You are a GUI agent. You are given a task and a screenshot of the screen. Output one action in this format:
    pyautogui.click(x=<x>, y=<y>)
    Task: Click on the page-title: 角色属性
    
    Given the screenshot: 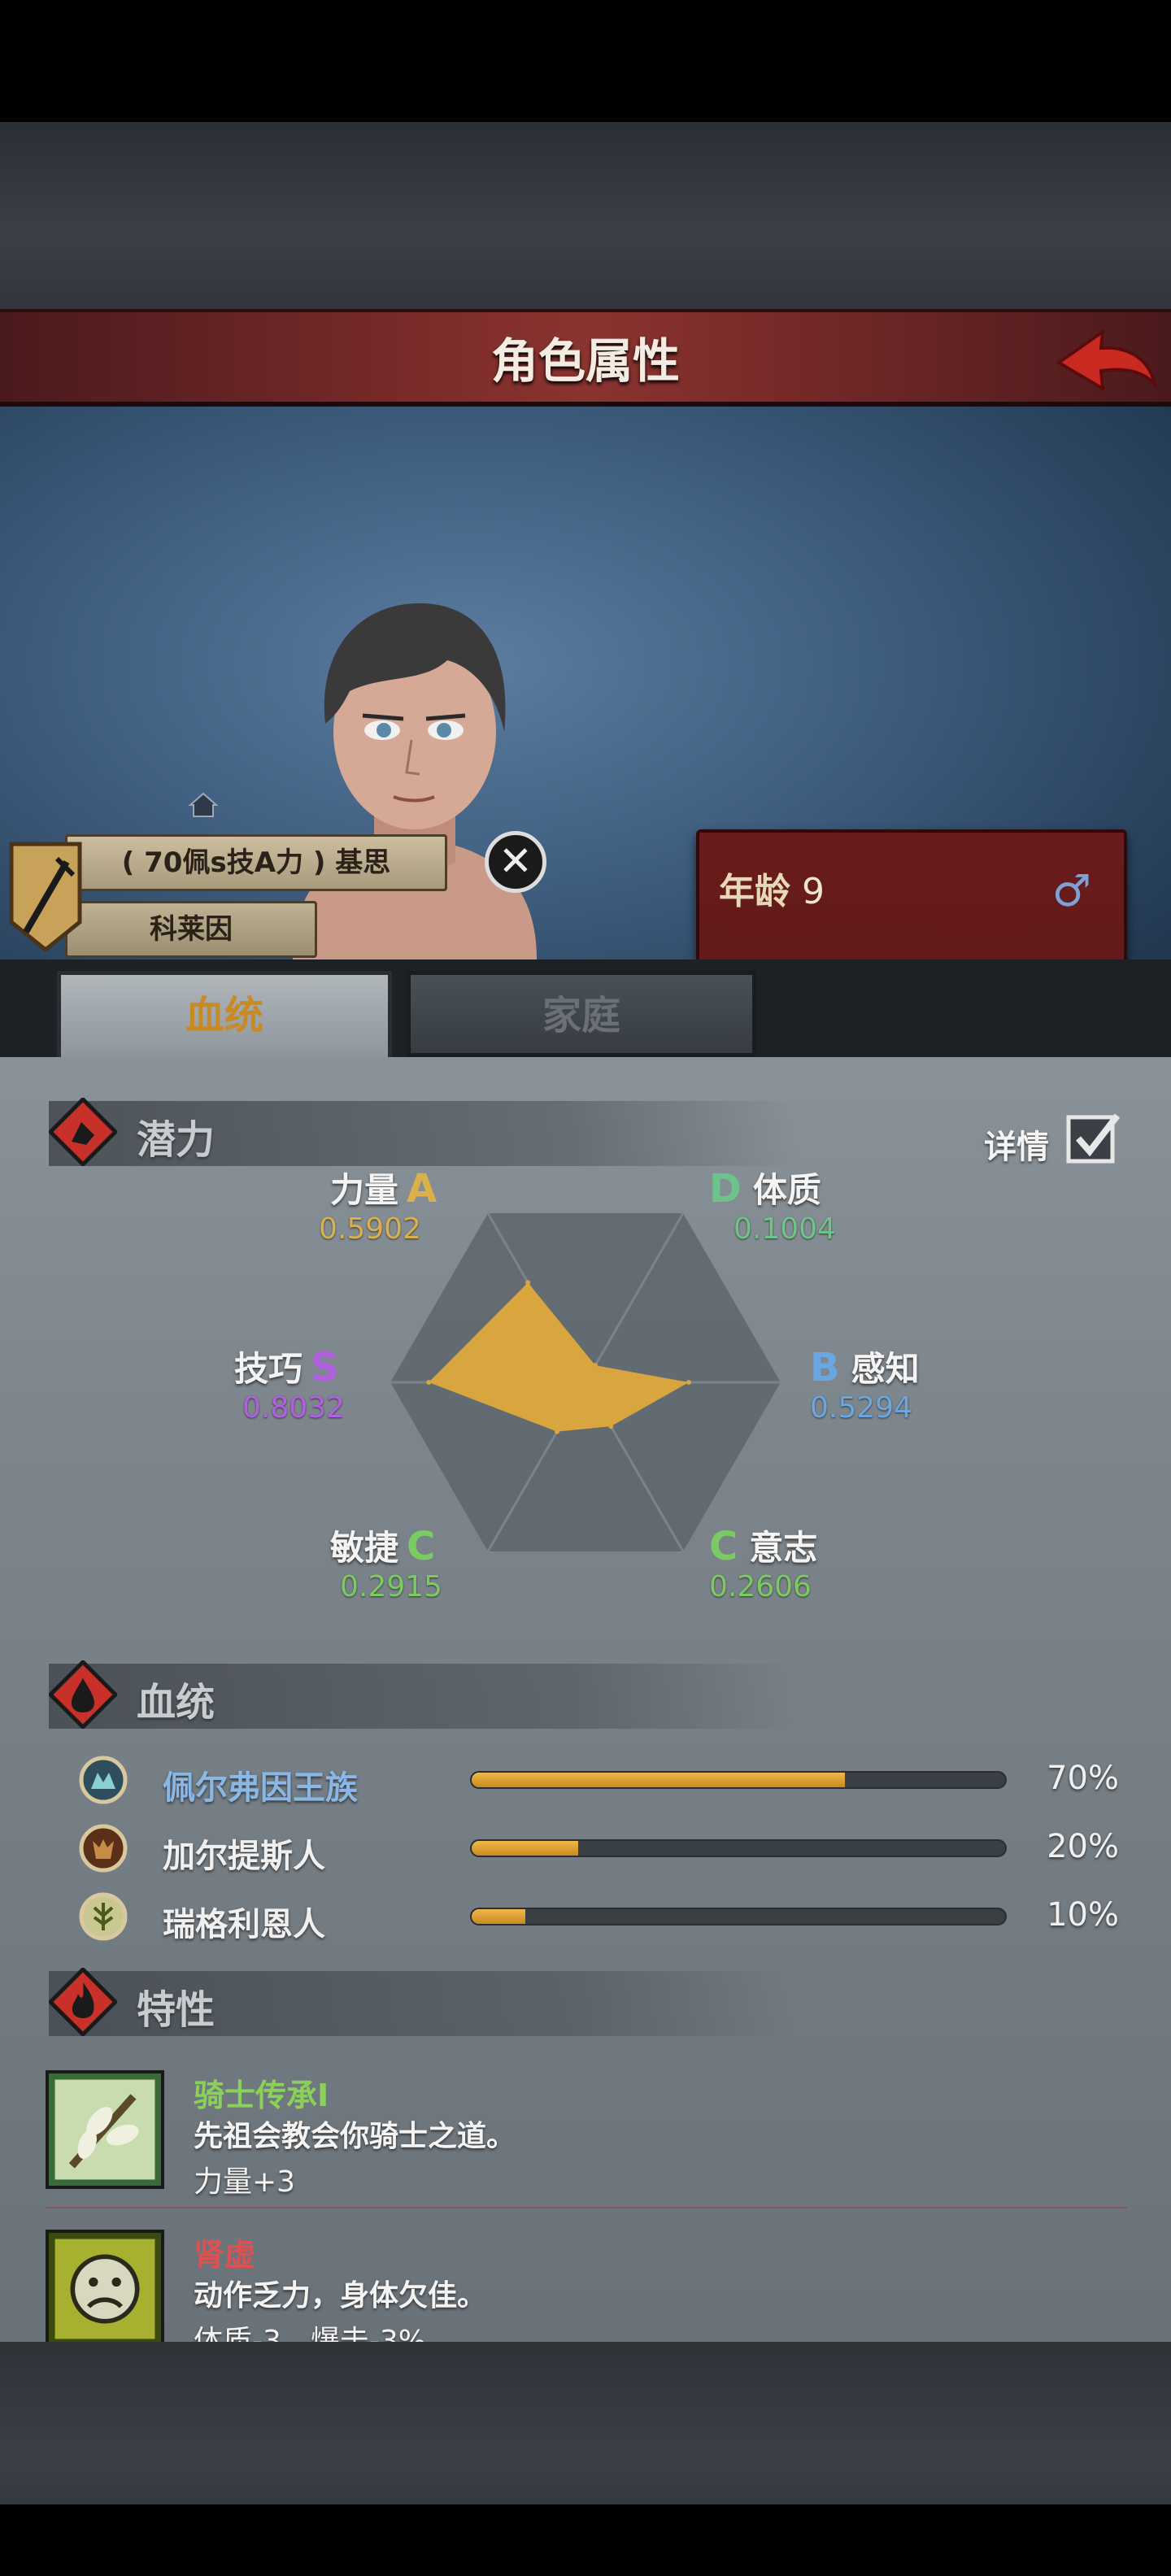 What is the action you would take?
    pyautogui.click(x=585, y=361)
    